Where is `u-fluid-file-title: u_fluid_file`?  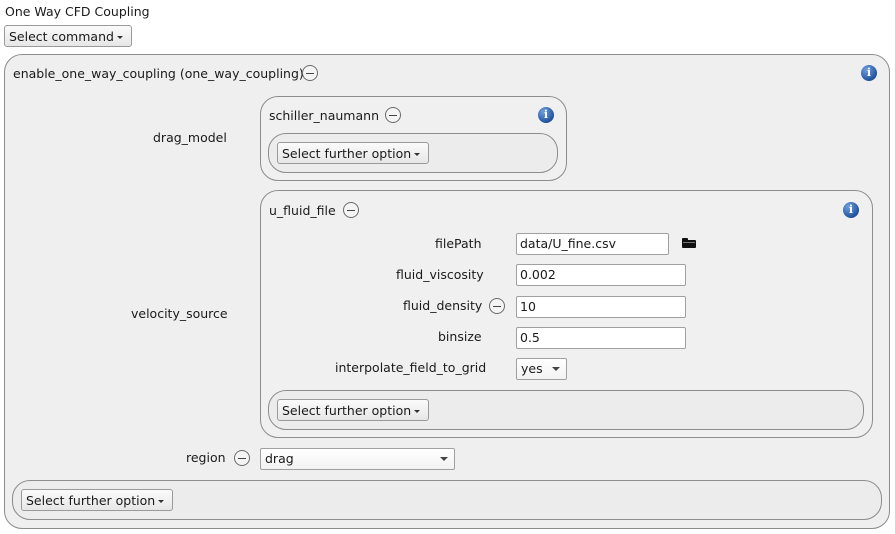 u-fluid-file-title: u_fluid_file is located at coordinates (302, 210).